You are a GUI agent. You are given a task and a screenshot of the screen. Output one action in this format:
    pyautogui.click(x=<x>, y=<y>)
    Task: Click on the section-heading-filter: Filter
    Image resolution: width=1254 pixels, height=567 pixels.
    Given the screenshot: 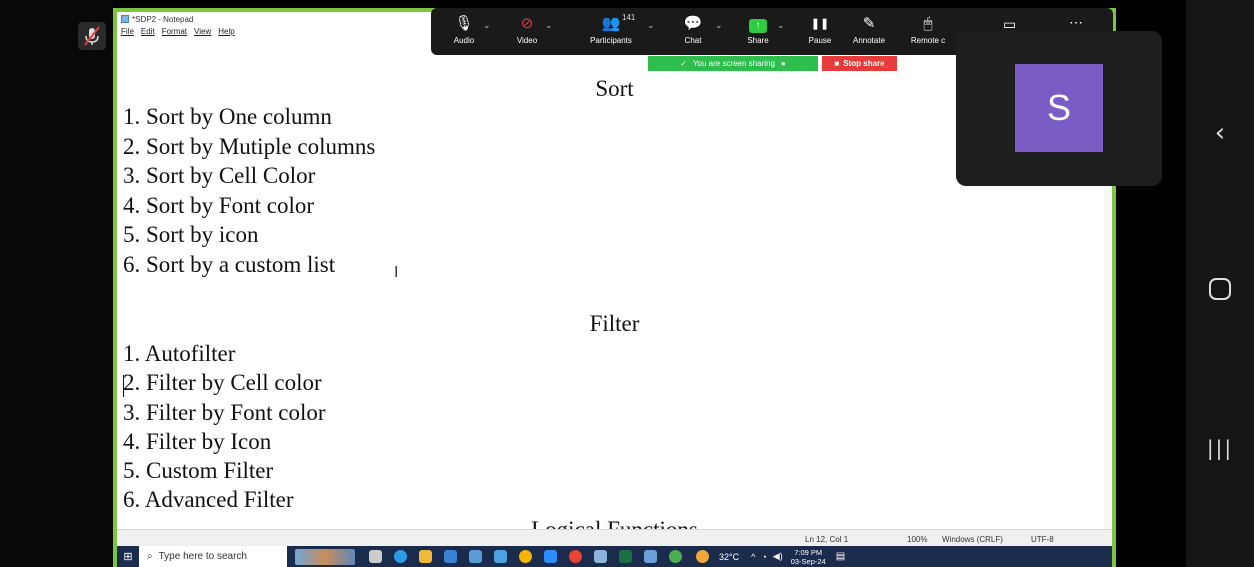 What is the action you would take?
    pyautogui.click(x=614, y=323)
    